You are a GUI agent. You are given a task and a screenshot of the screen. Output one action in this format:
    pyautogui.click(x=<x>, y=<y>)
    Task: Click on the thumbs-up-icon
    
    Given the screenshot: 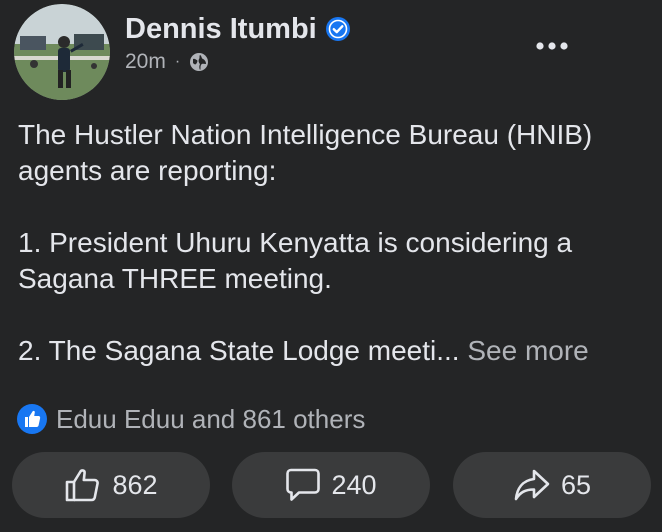 What is the action you would take?
    pyautogui.click(x=83, y=485)
    